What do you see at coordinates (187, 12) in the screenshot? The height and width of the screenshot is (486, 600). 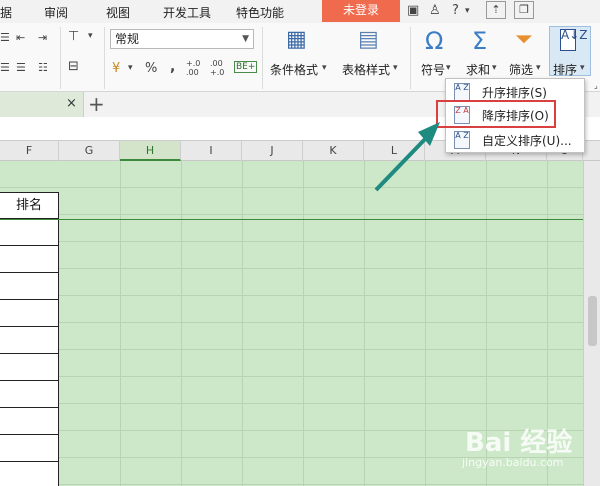 I see `menu-tab-developer: 开发工具` at bounding box center [187, 12].